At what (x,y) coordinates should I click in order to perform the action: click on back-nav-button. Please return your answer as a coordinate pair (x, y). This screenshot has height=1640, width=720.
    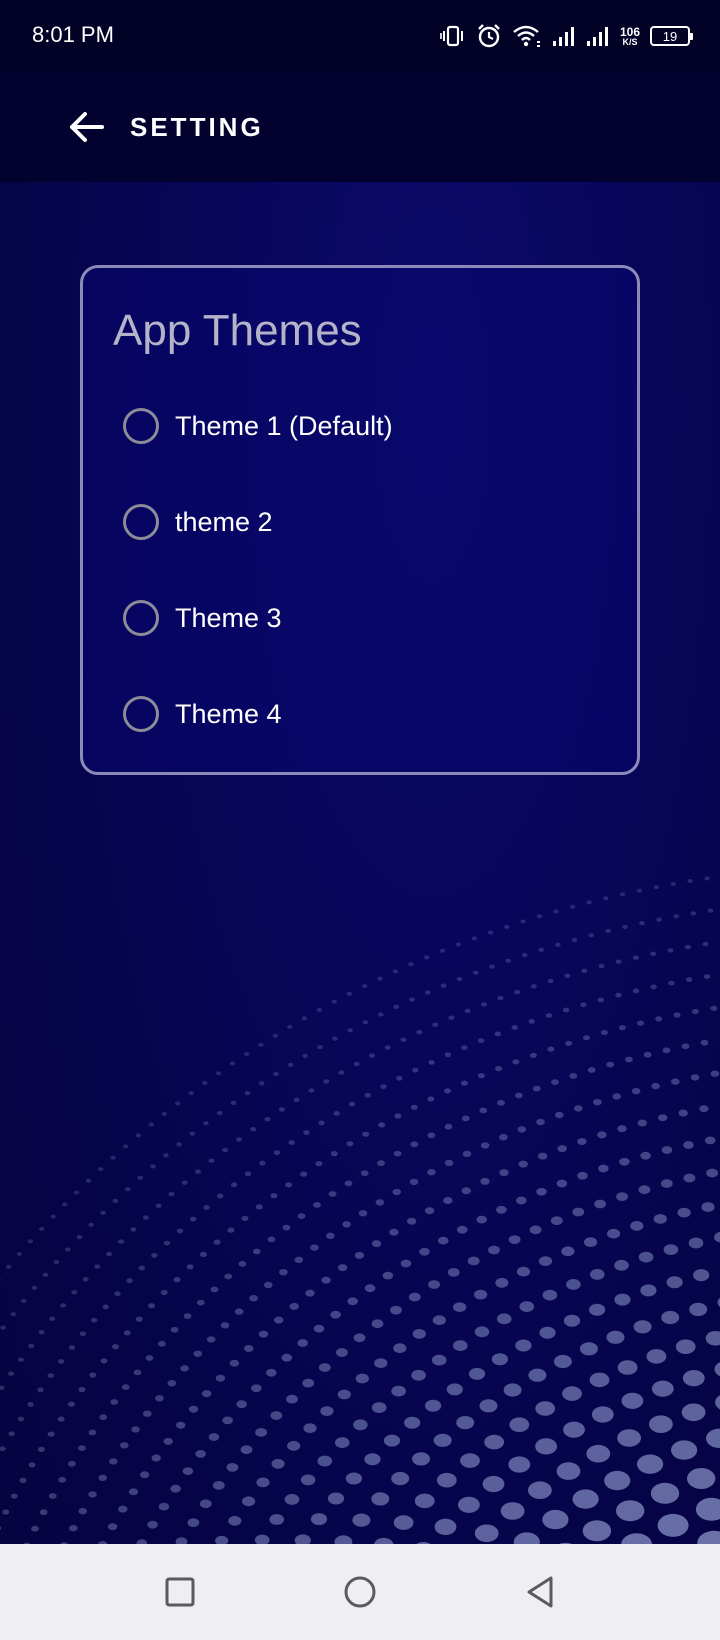
    Looking at the image, I should click on (540, 1592).